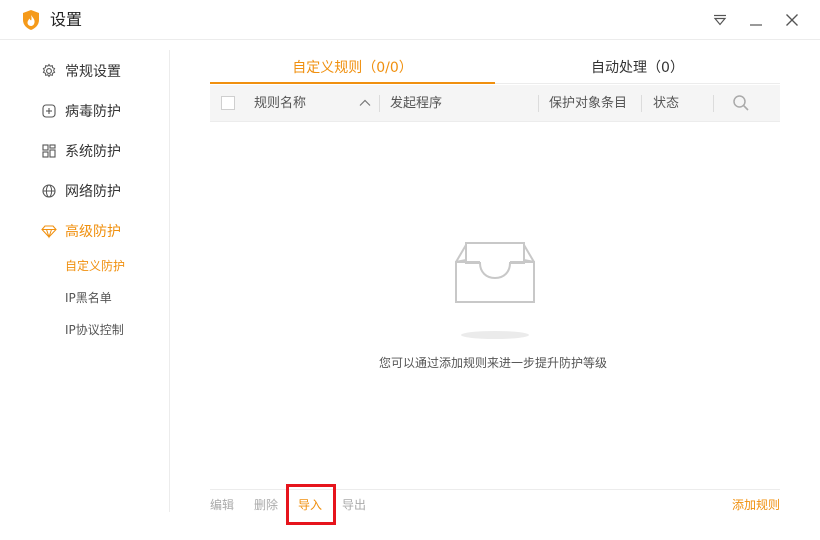  I want to click on grid-icon, so click(49, 151).